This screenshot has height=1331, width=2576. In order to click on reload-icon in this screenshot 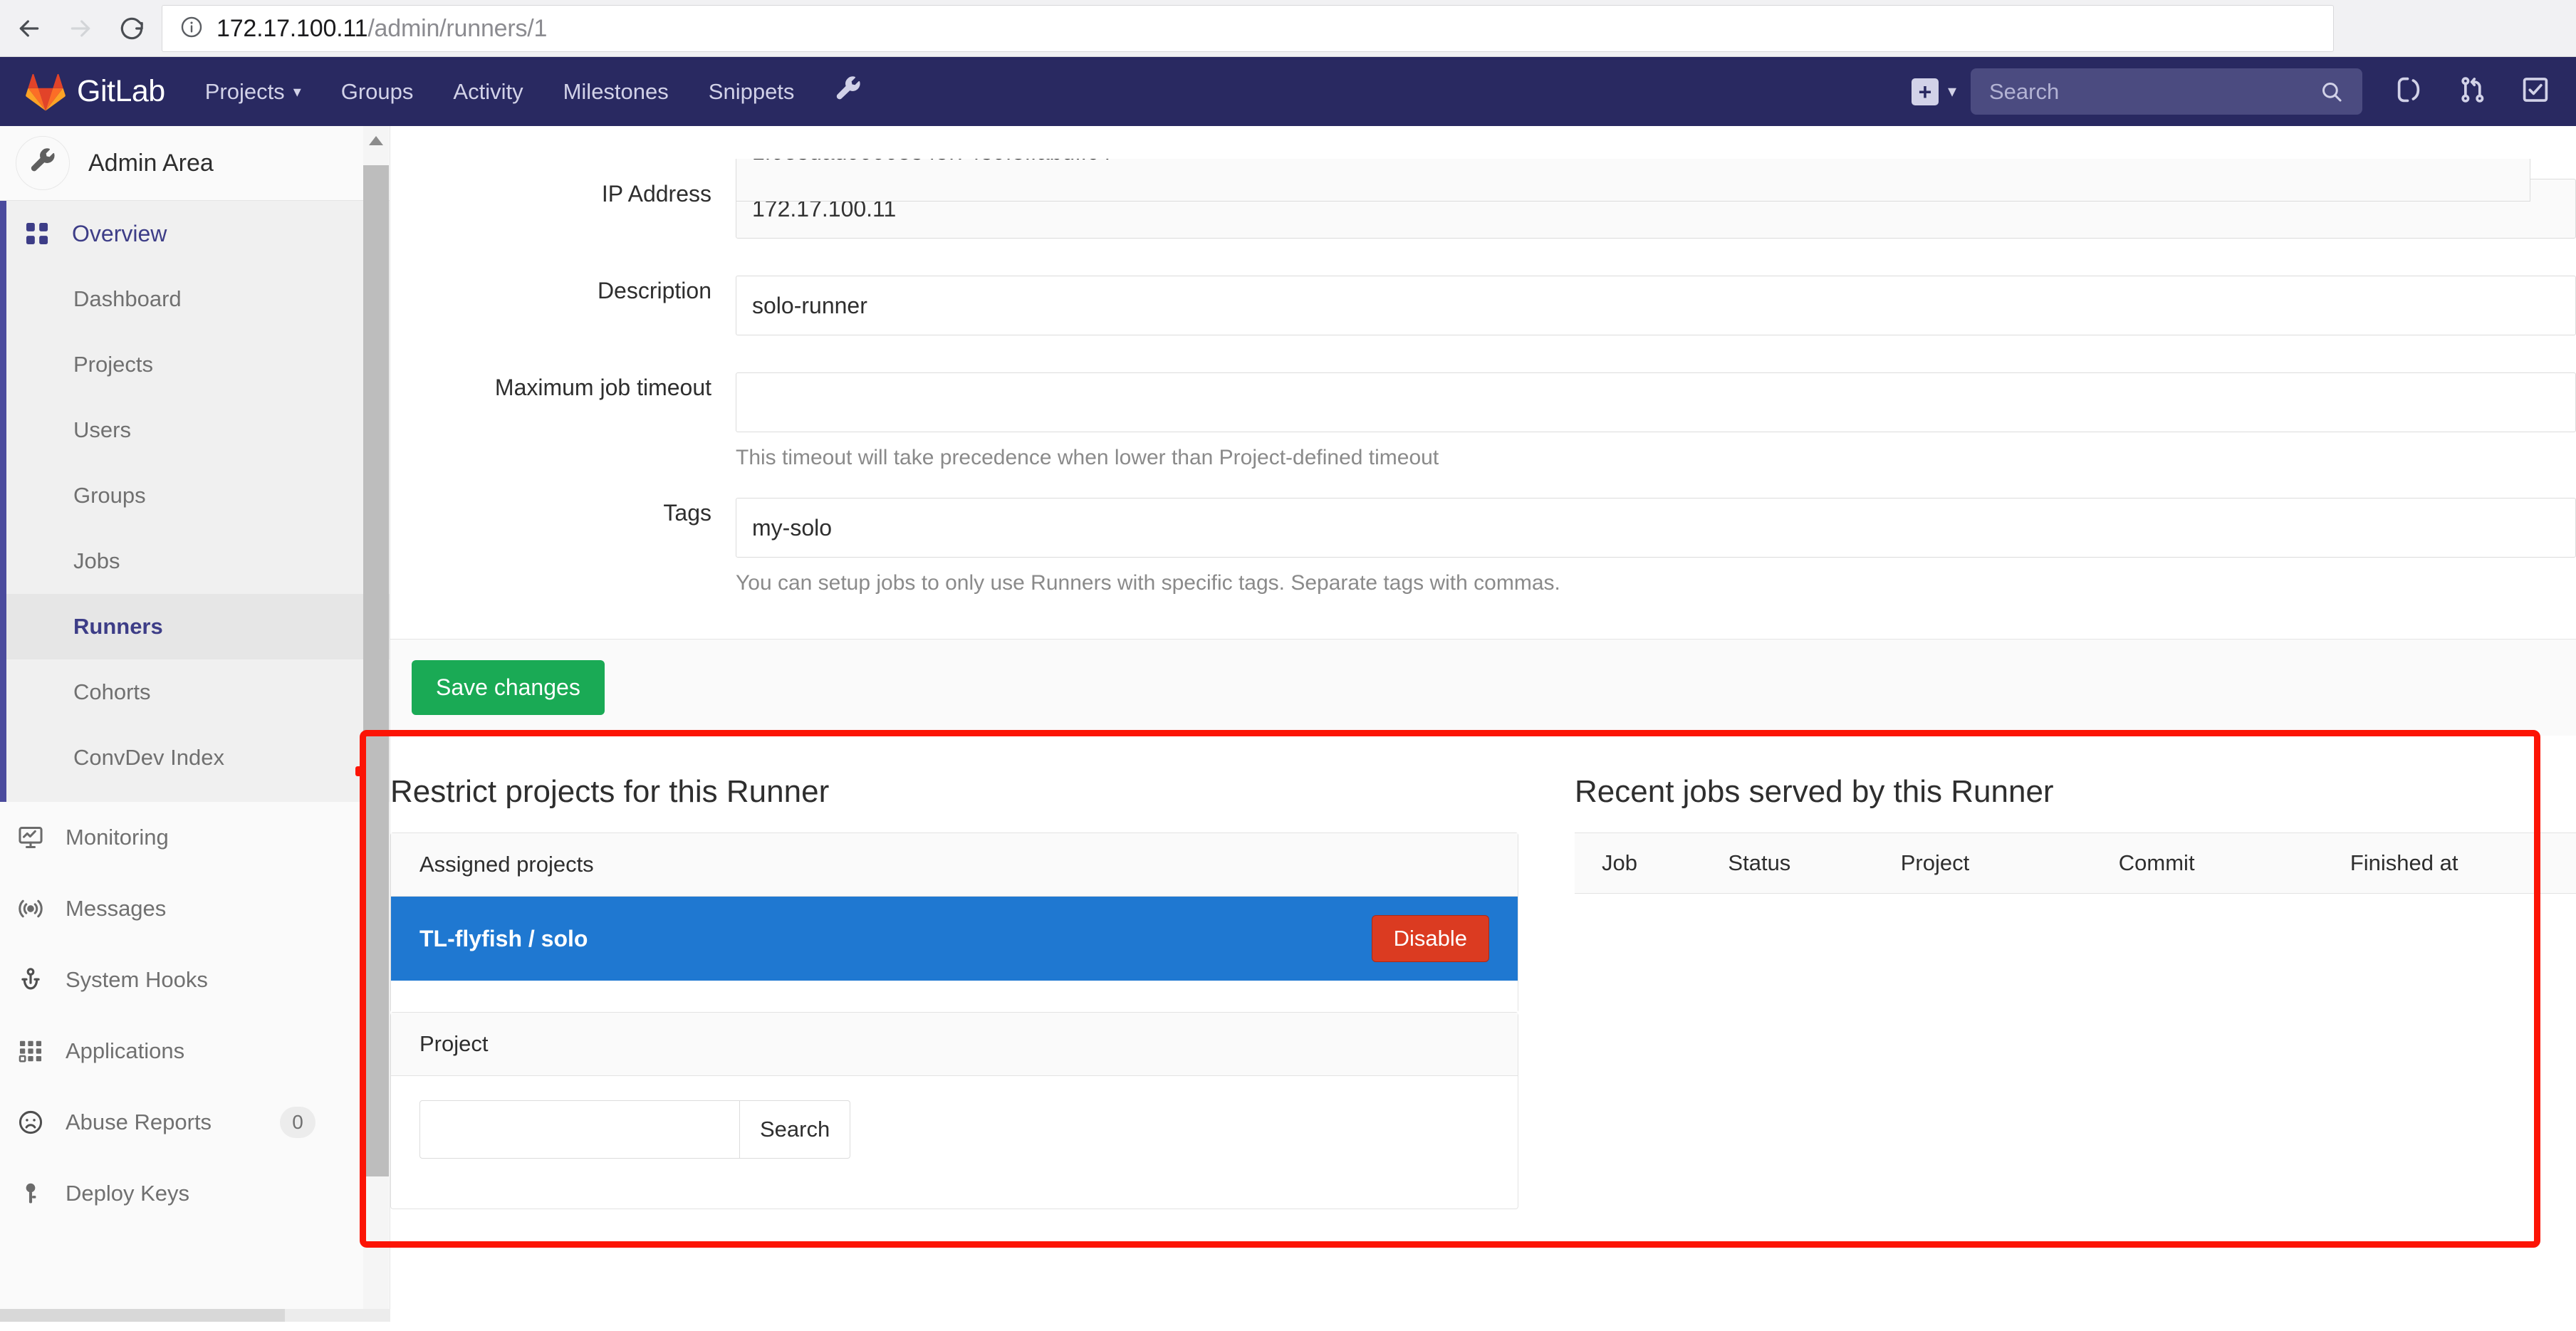, I will do `click(132, 29)`.